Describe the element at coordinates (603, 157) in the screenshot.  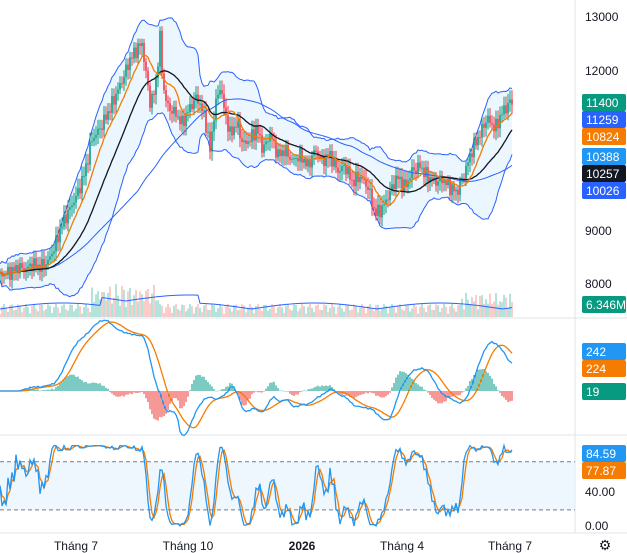
I see `svg-text: 10388` at that location.